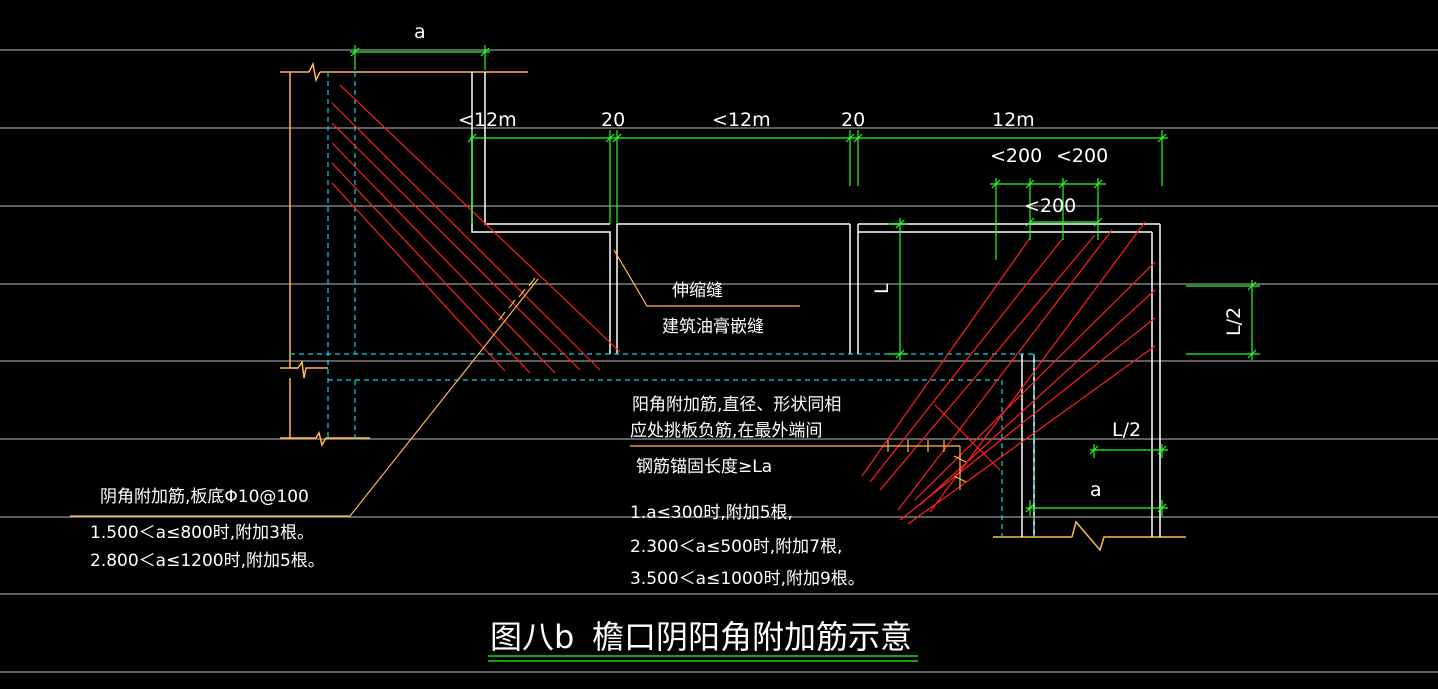 This screenshot has height=689, width=1438. What do you see at coordinates (207, 561) in the screenshot?
I see `inner-rule-2: 2.800＜a≤1200时,附加5根。` at bounding box center [207, 561].